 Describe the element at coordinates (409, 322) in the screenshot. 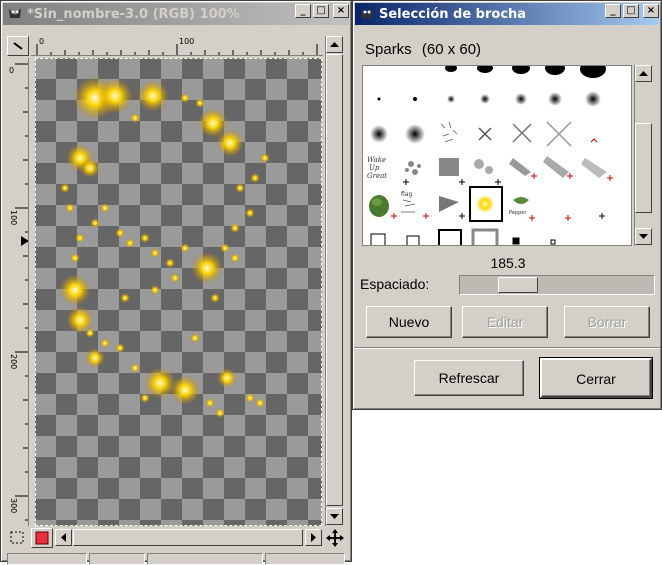

I see `new-brush-button: Nuevo` at that location.